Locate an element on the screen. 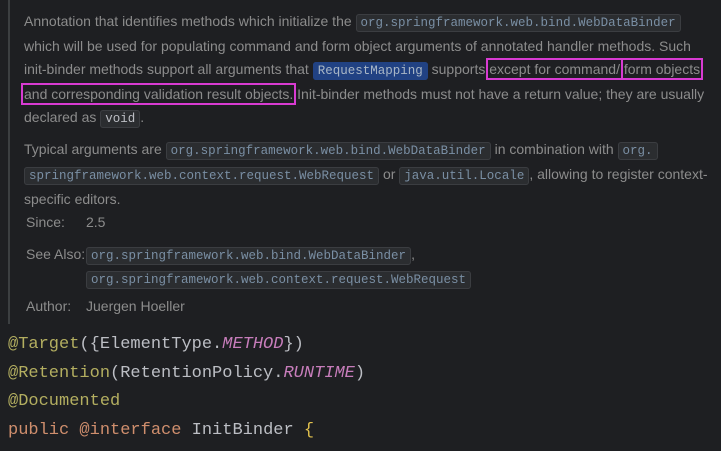 The height and width of the screenshot is (451, 721). code-link-locale: java.util.Locale is located at coordinates (464, 176).